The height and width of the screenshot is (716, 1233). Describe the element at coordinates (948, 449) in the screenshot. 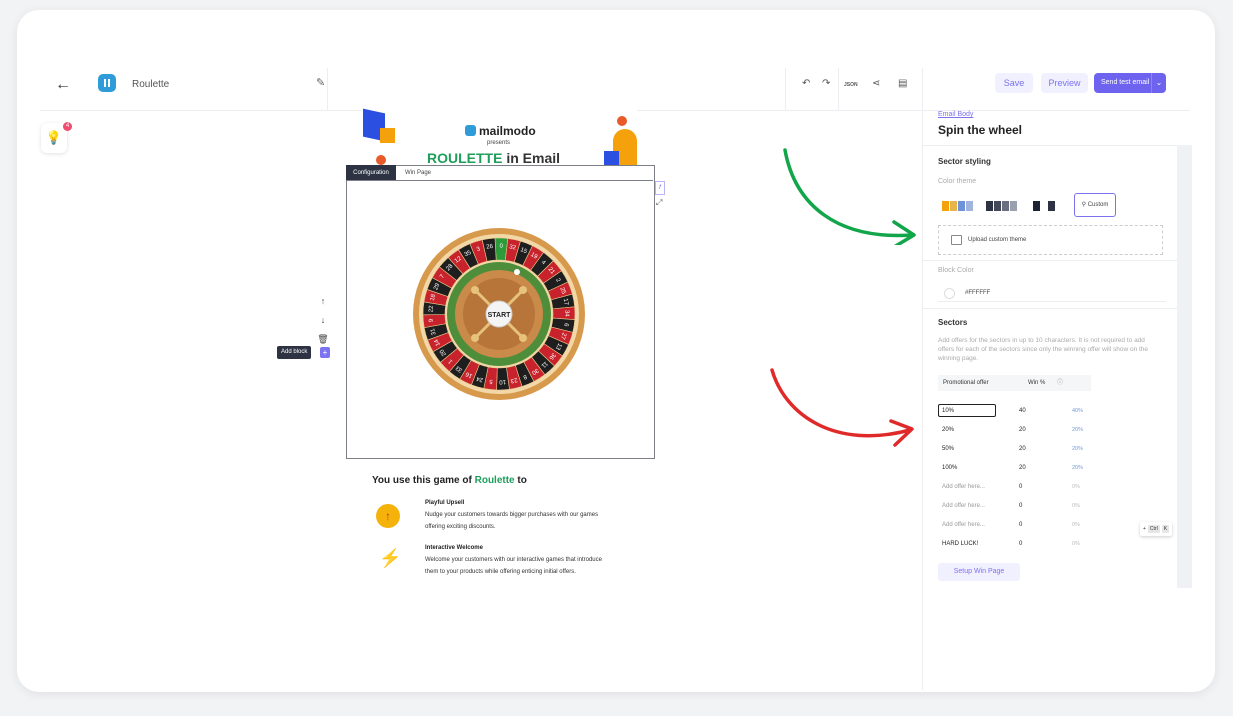

I see `offer-input: 50%` at that location.